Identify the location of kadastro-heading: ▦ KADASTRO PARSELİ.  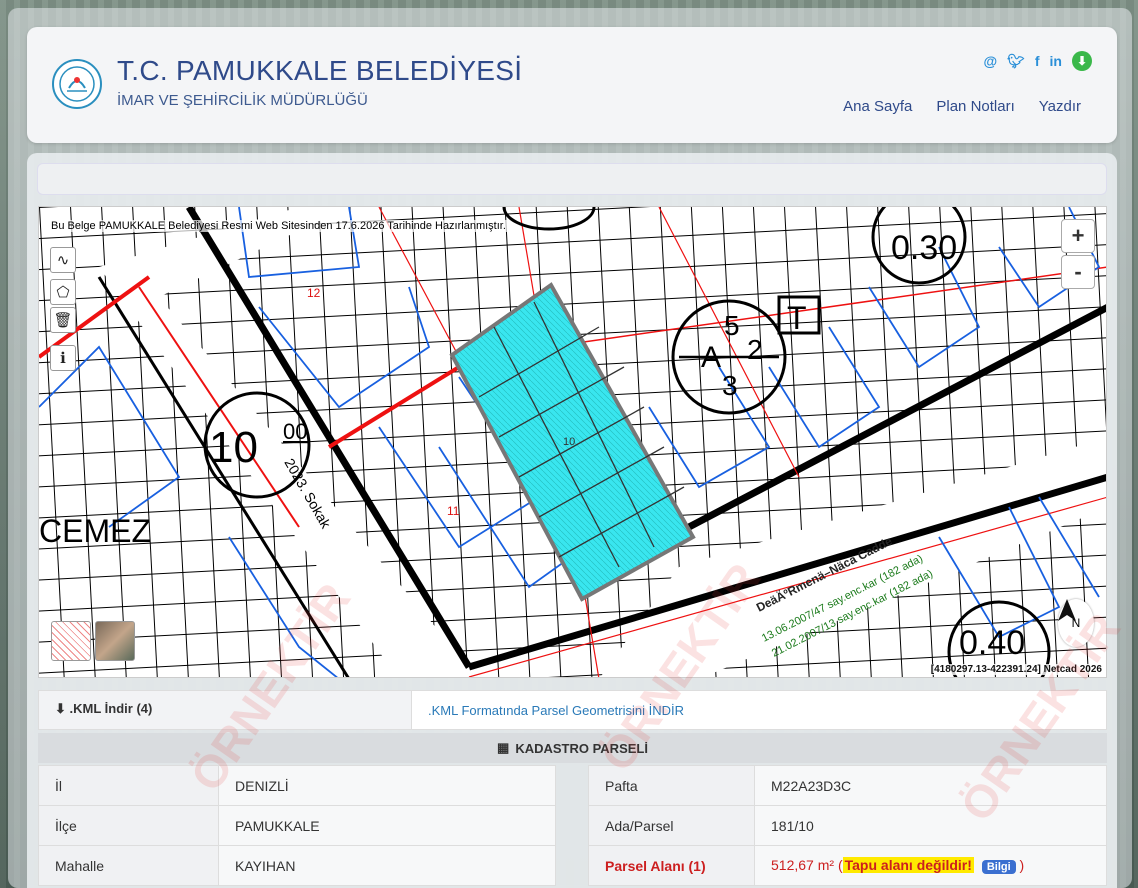
(572, 748).